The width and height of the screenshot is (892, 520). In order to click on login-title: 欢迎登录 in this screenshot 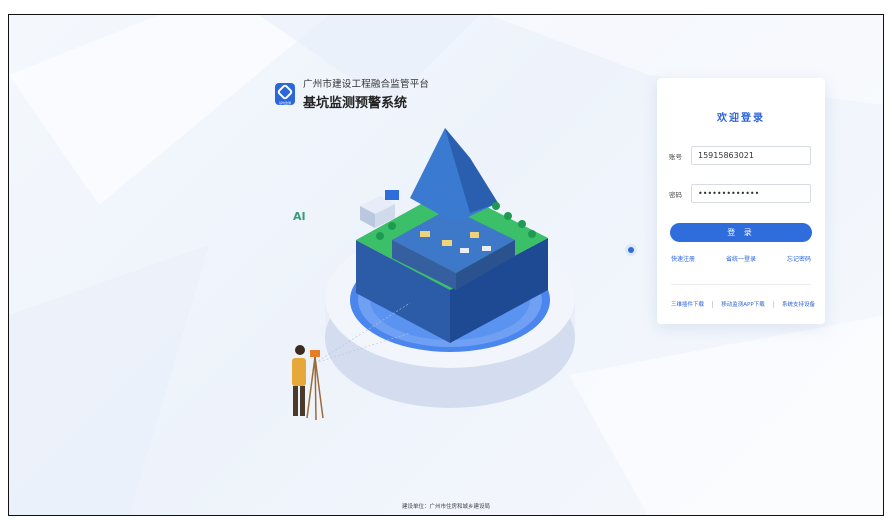, I will do `click(741, 118)`.